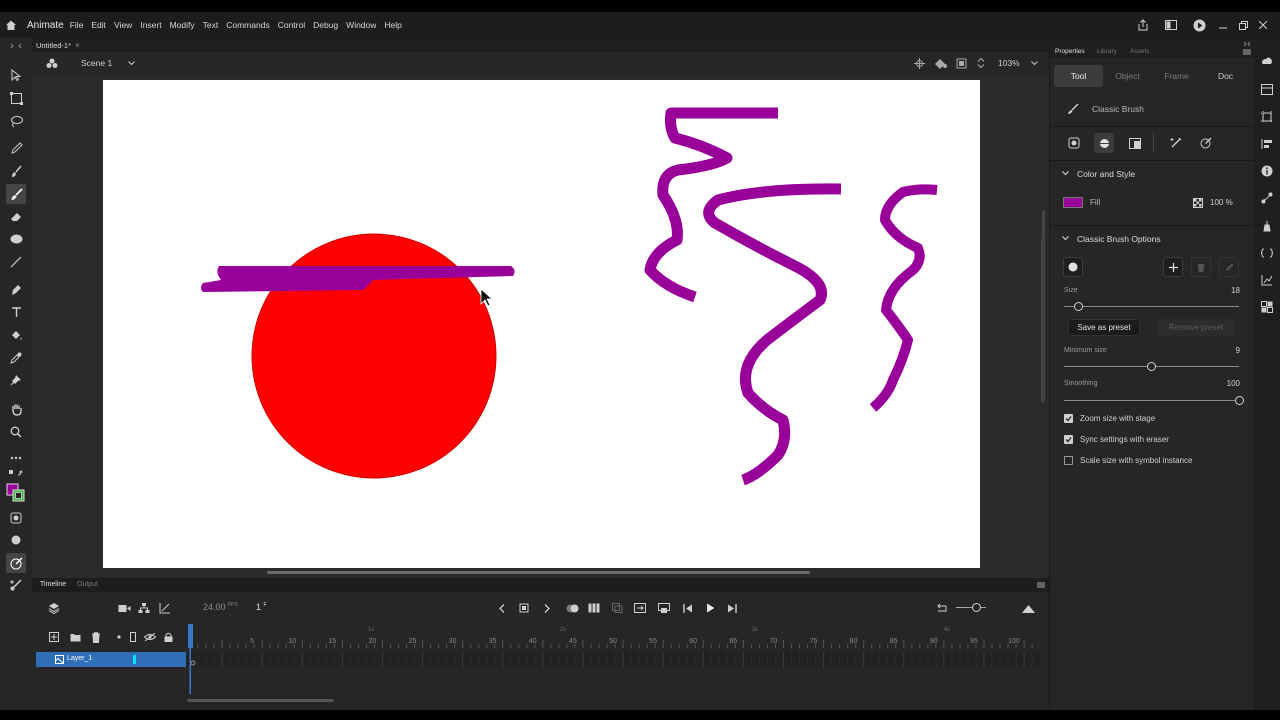  Describe the element at coordinates (1034, 63) in the screenshot. I see `zoom-dropdown-icon` at that location.